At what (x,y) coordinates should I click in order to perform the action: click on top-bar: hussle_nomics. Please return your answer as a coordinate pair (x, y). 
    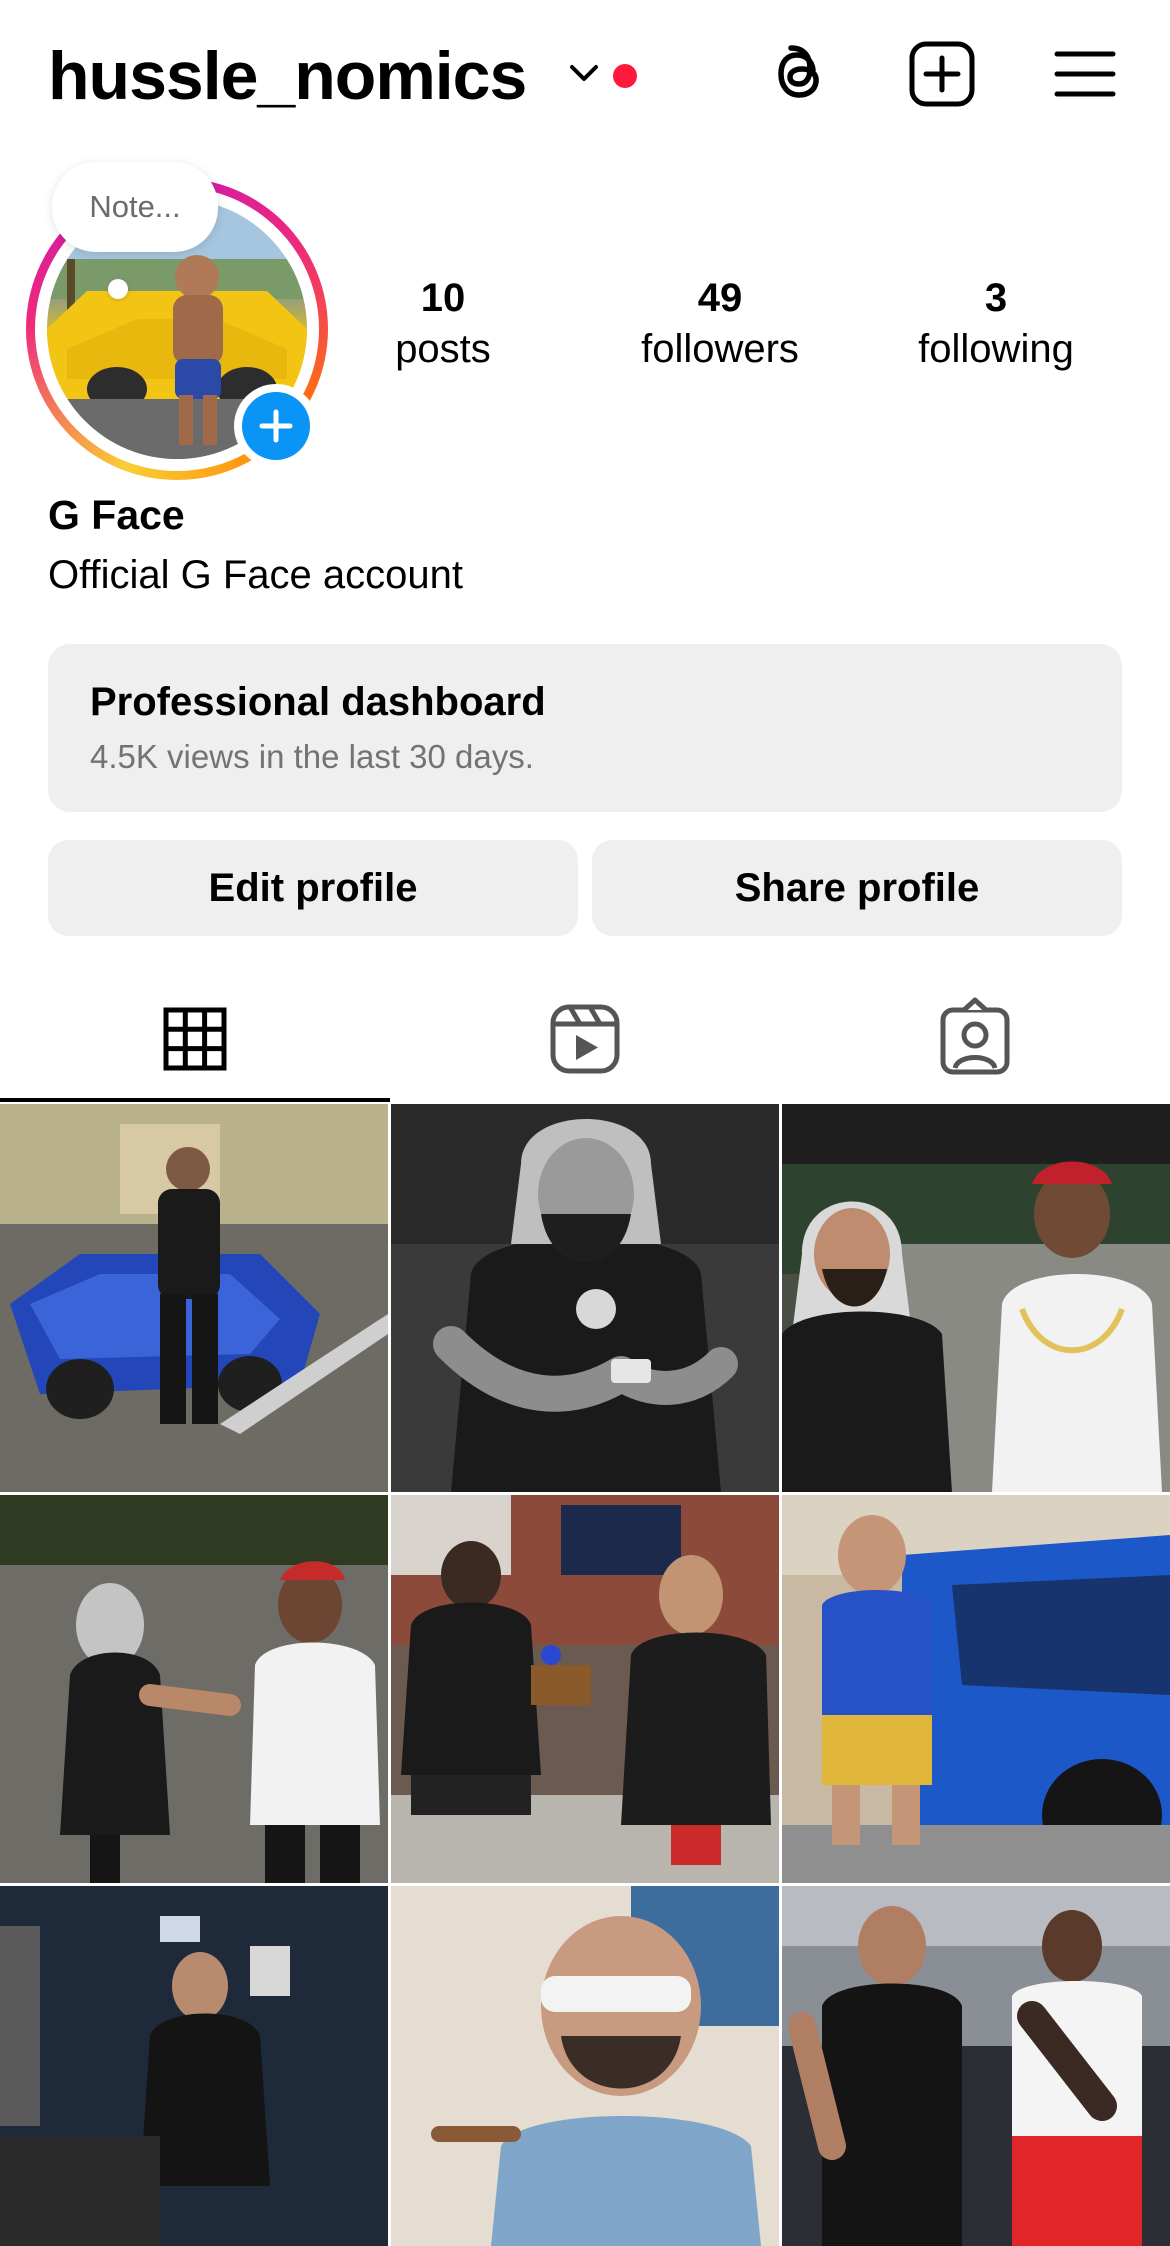
    Looking at the image, I should click on (585, 75).